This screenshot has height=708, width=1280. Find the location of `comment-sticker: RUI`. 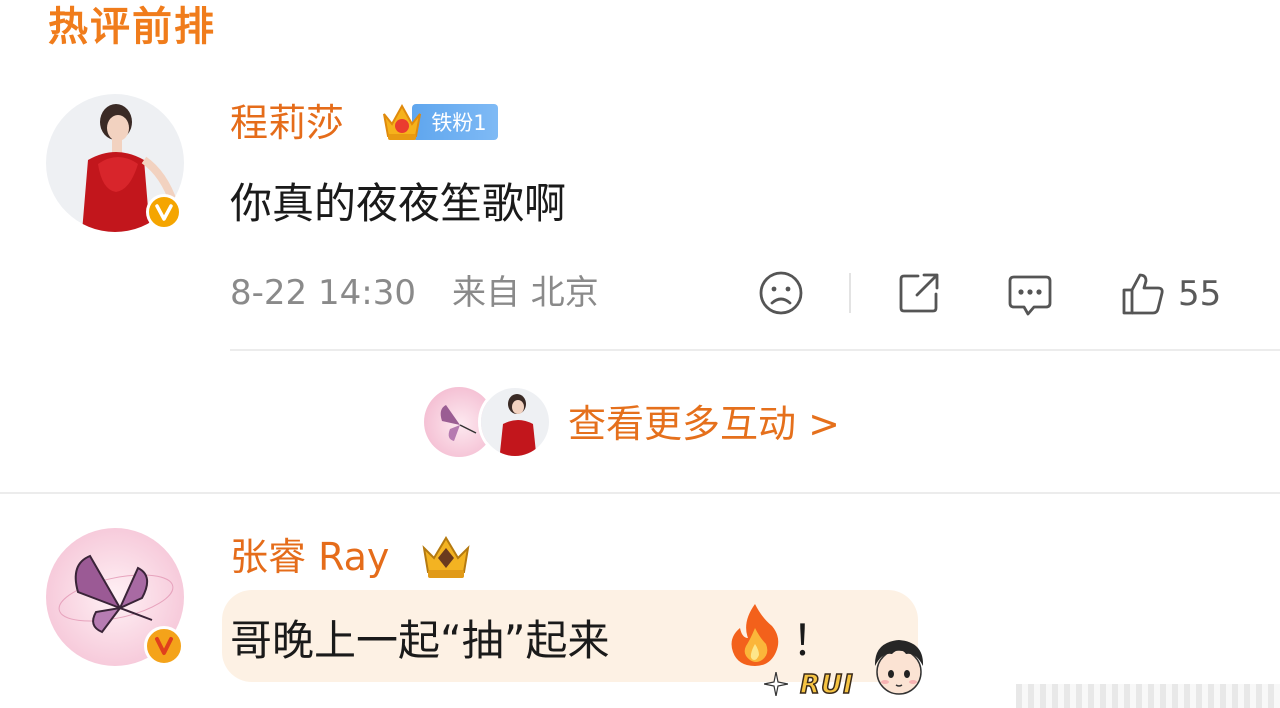

comment-sticker: RUI is located at coordinates (849, 667).